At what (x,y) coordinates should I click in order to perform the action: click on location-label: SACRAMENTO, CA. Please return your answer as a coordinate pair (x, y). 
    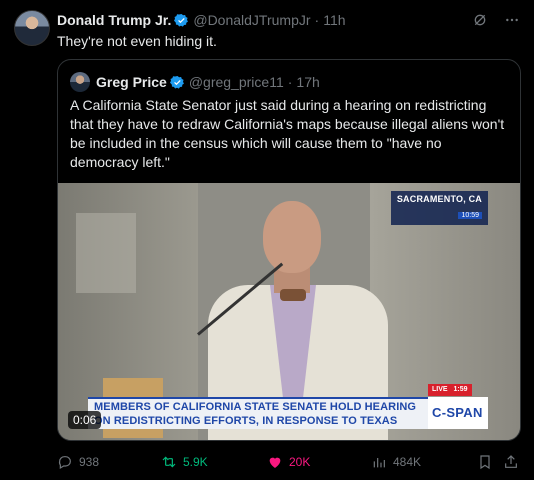
    Looking at the image, I should click on (439, 199).